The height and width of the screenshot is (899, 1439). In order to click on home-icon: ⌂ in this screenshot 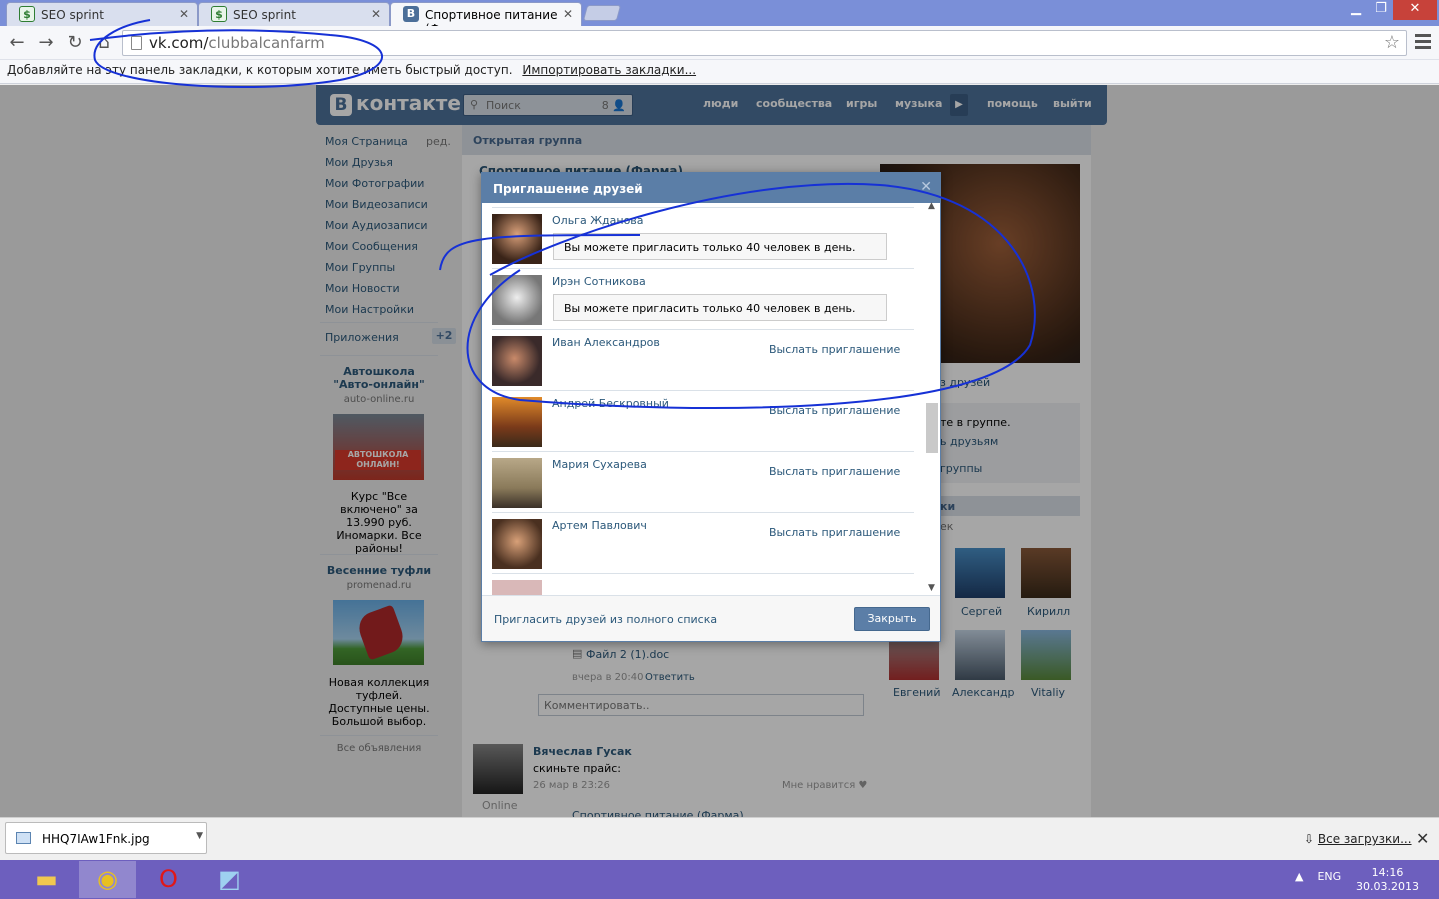, I will do `click(104, 42)`.